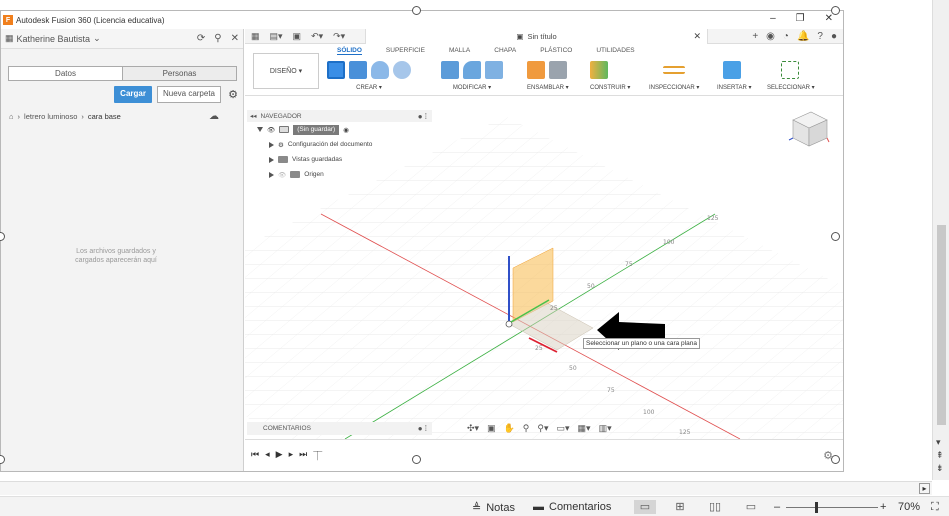 This screenshot has height=516, width=949. I want to click on user-menu: ▦ Katherine Bautista ⌄, so click(53, 38).